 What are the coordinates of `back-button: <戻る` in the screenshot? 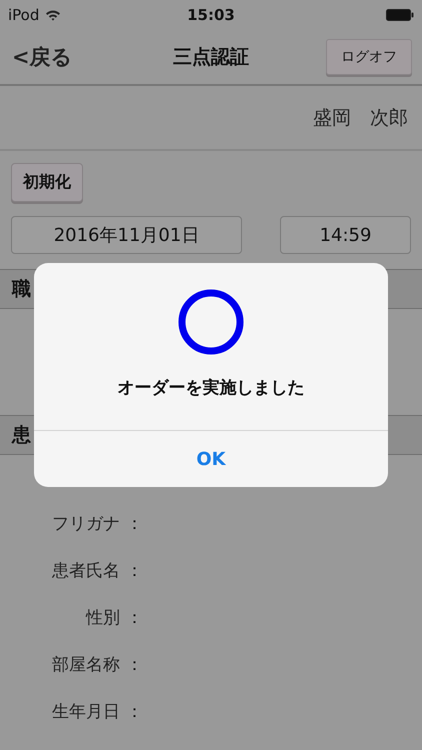 It's located at (42, 57).